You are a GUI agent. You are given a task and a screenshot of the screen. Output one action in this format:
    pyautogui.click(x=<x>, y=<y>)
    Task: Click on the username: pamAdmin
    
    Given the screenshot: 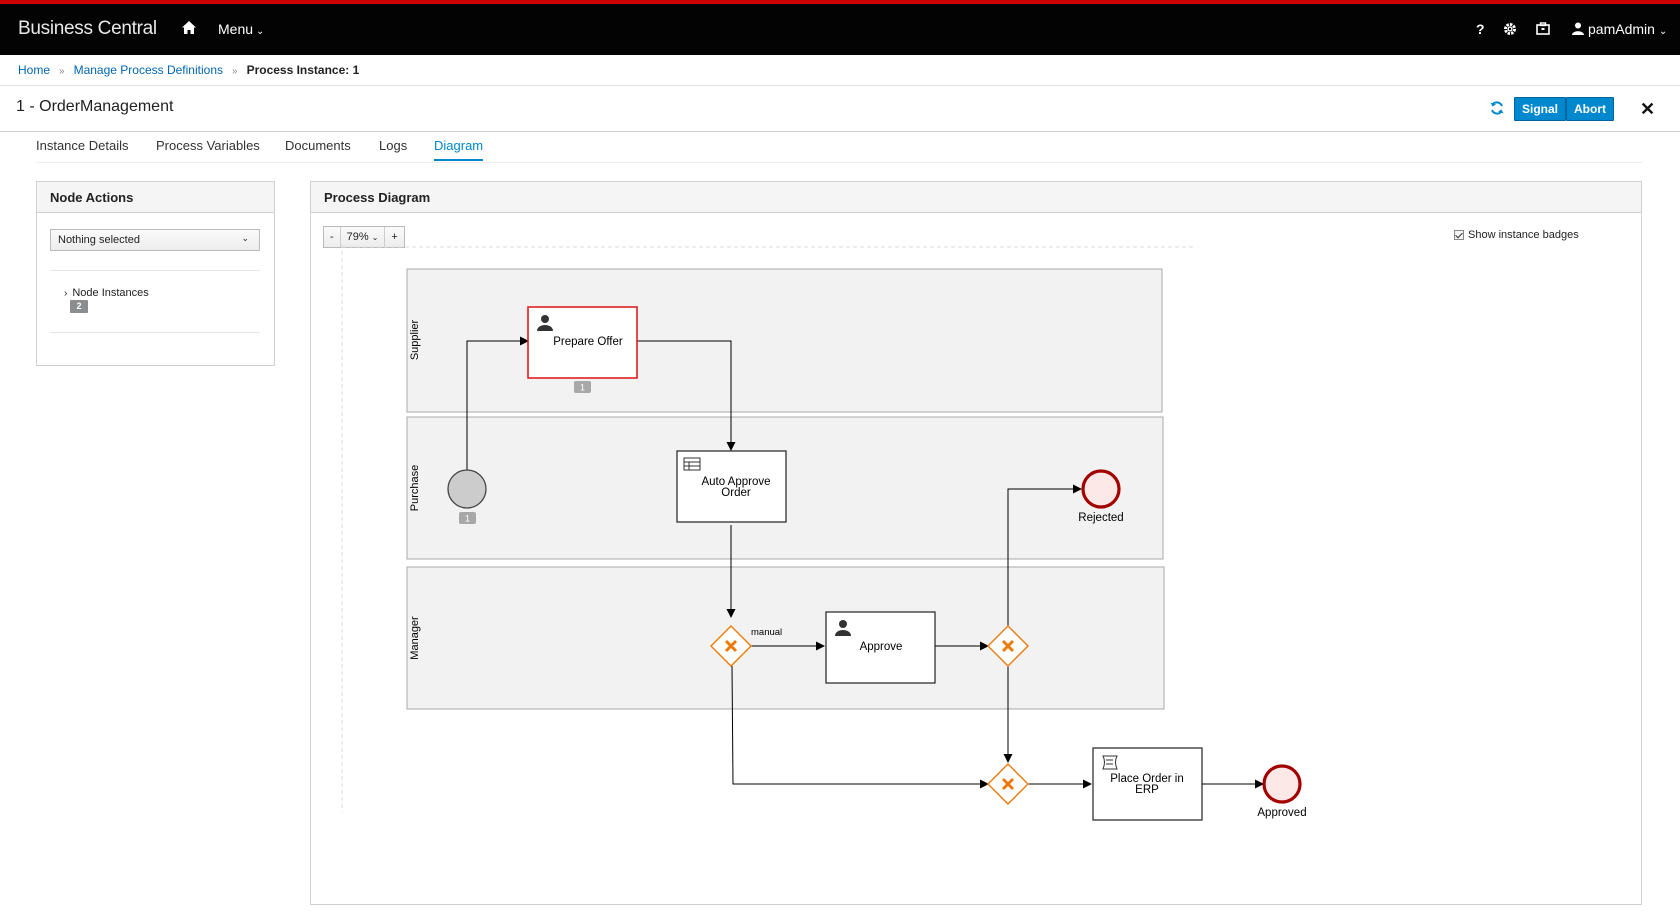 What is the action you would take?
    pyautogui.click(x=1621, y=29)
    